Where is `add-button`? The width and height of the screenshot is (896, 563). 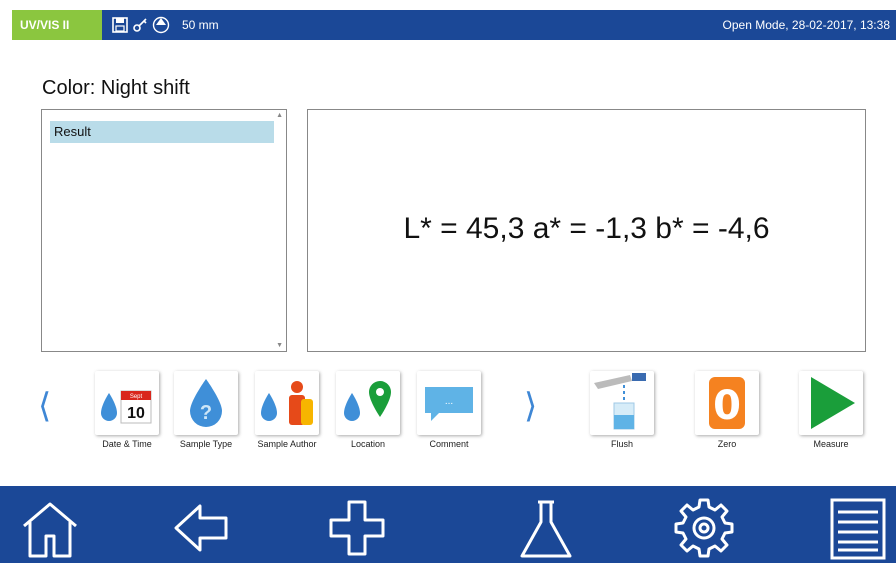
add-button is located at coordinates (357, 528).